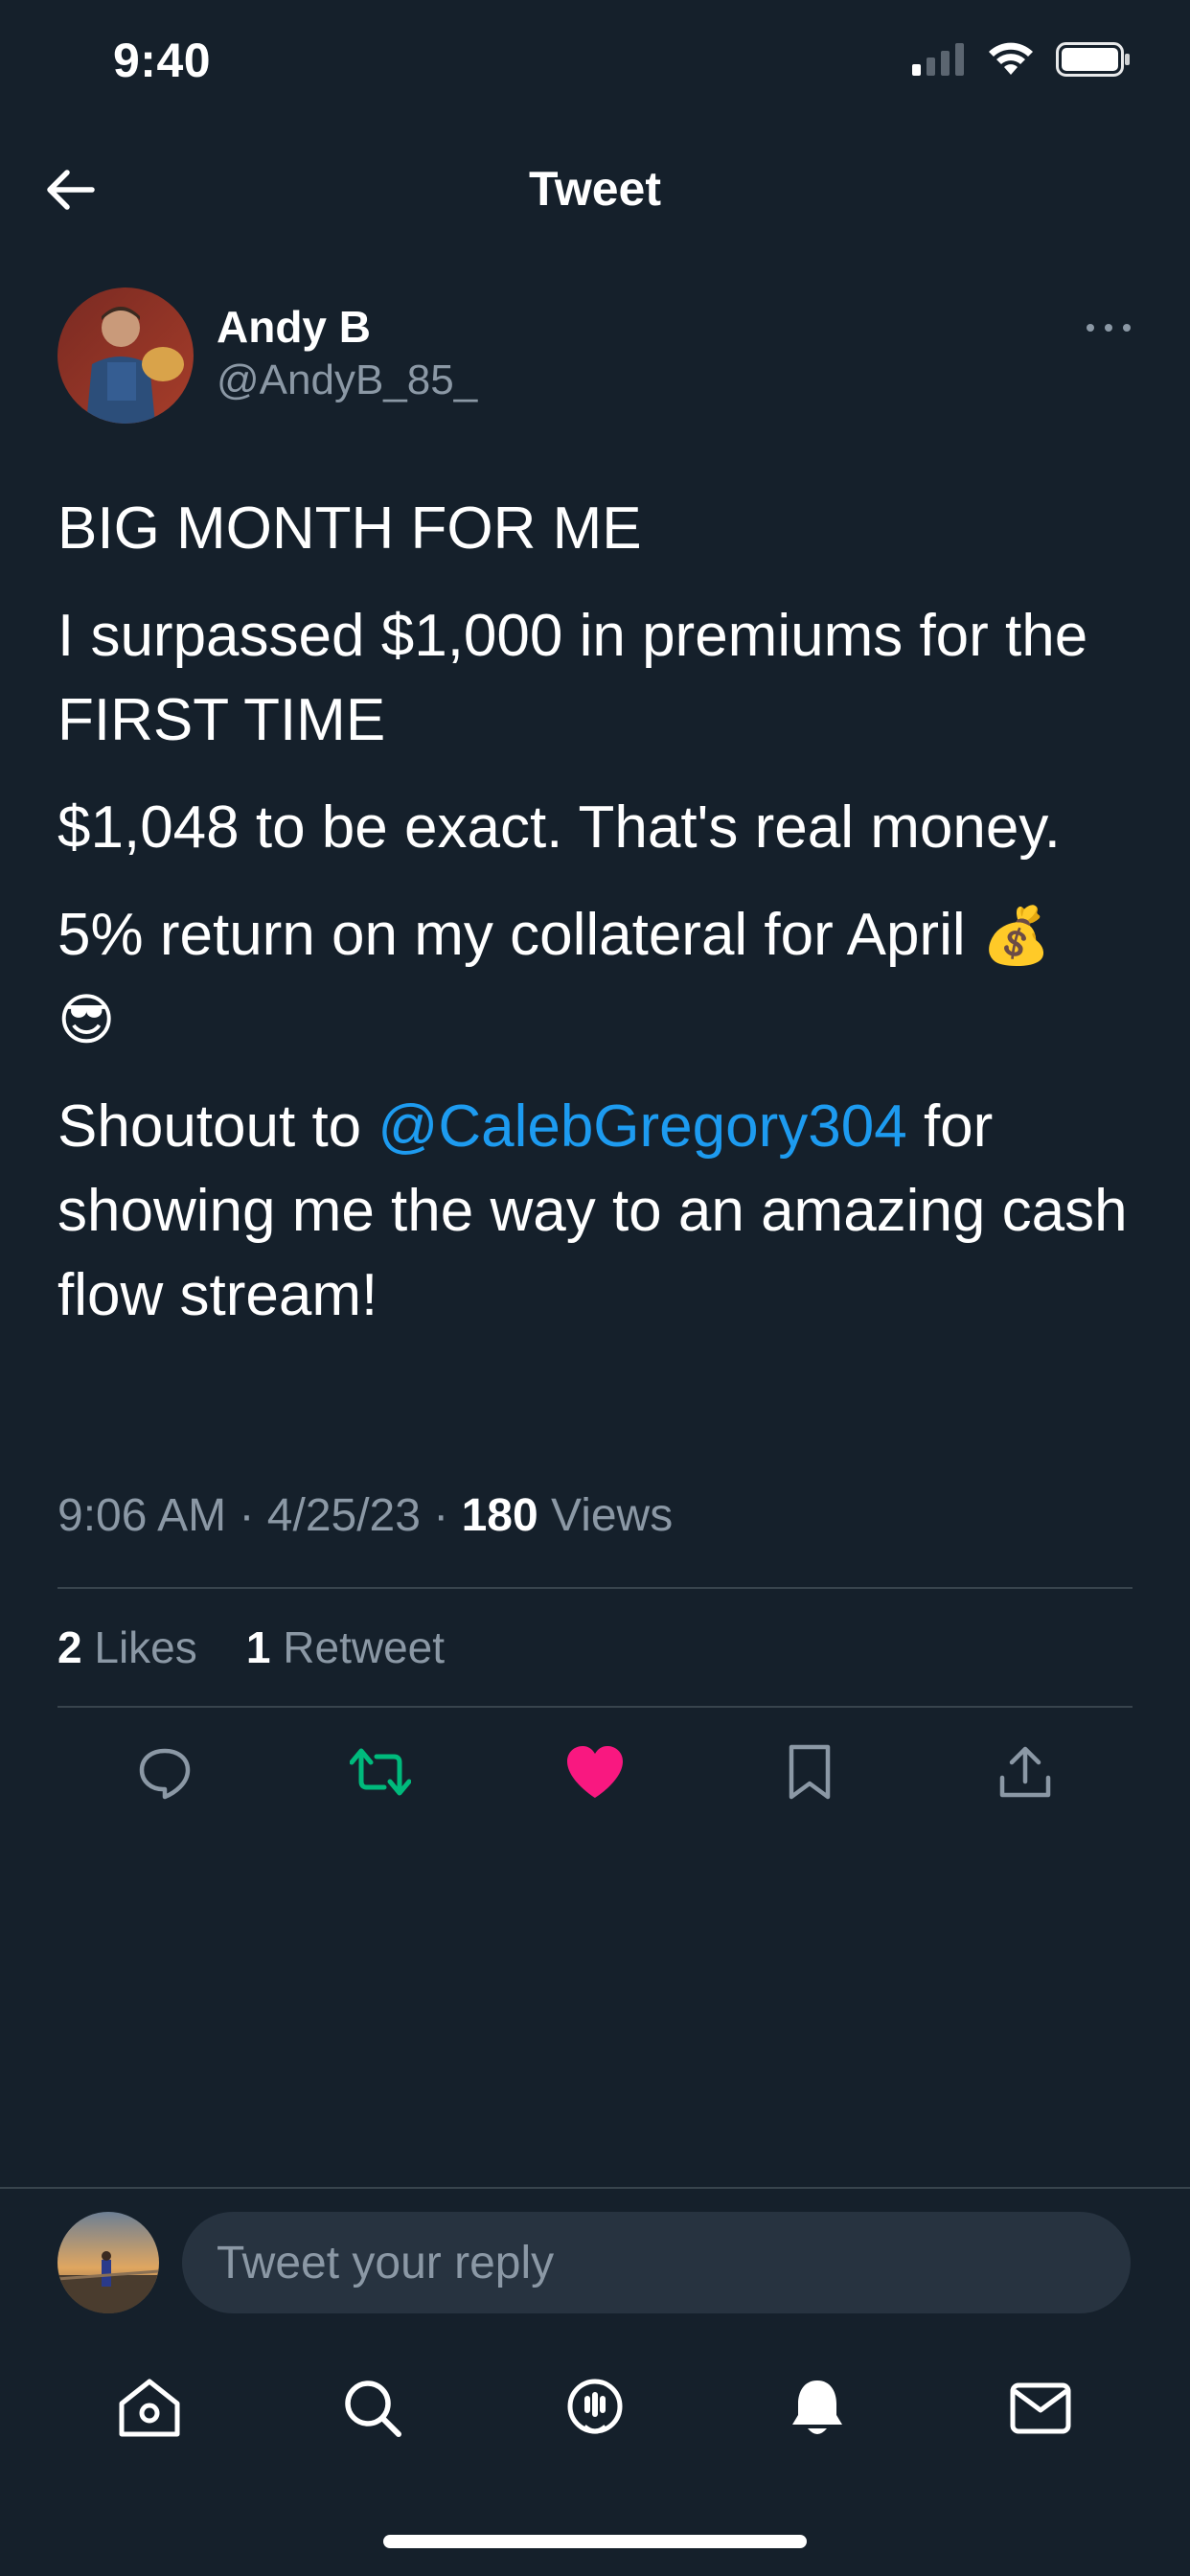 This screenshot has width=1190, height=2576. Describe the element at coordinates (1011, 58) in the screenshot. I see `wifi-icon` at that location.